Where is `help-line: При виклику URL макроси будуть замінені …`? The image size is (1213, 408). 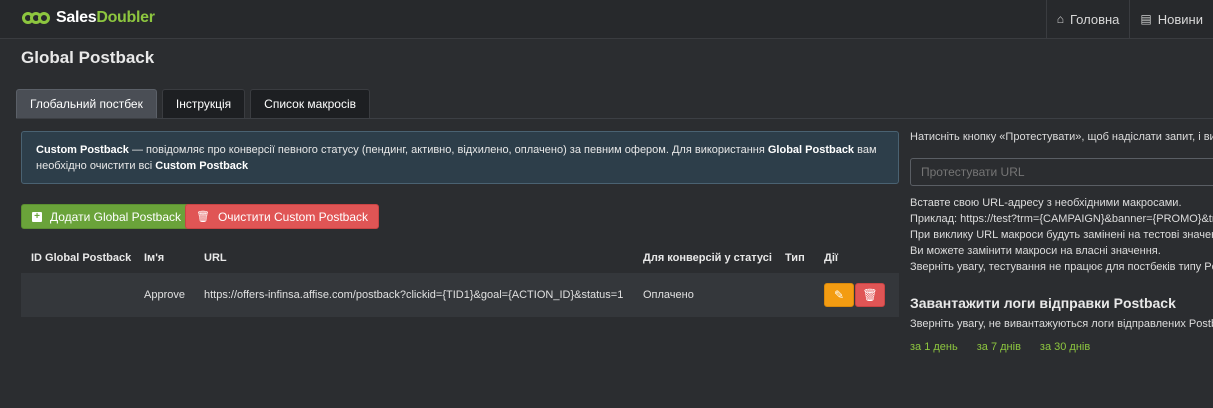 help-line: При виклику URL макроси будуть замінені … is located at coordinates (1061, 235).